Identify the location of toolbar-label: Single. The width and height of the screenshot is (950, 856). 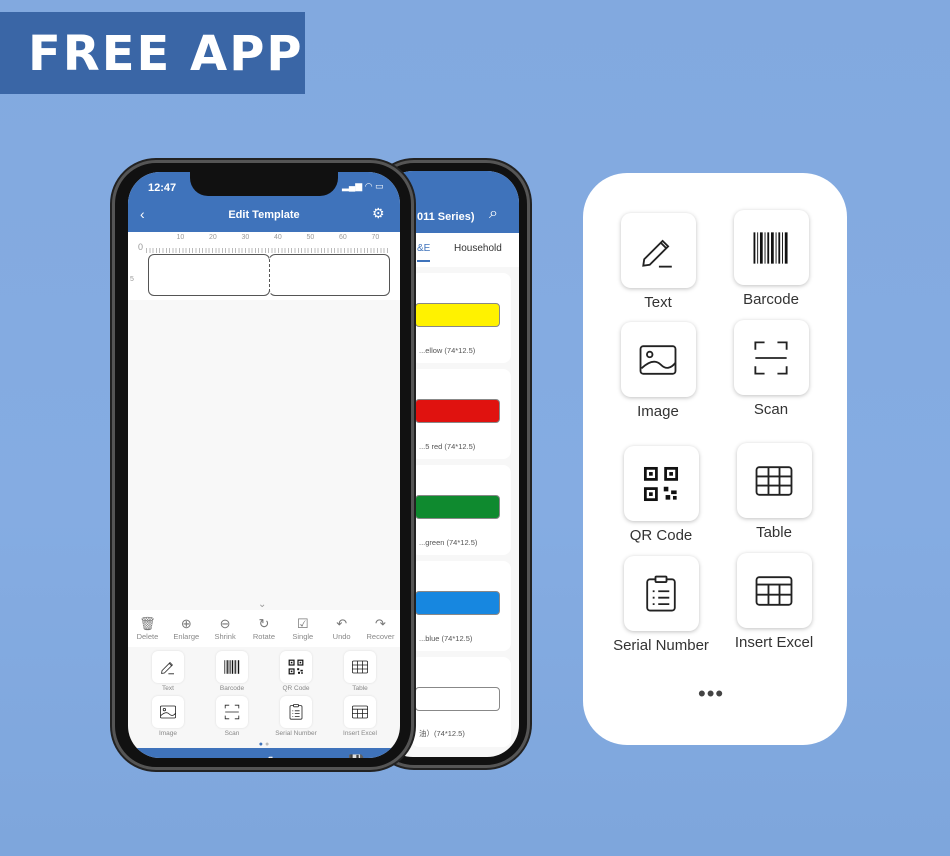
(303, 636).